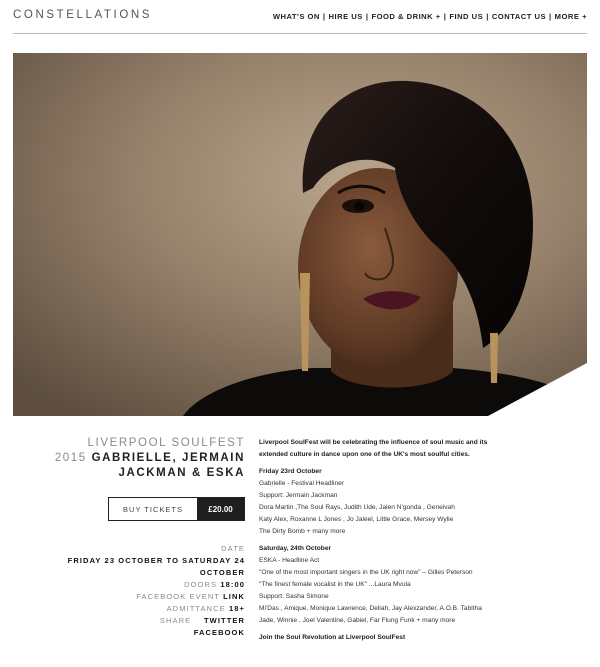  What do you see at coordinates (166, 443) in the screenshot?
I see `event-title-series: LIVERPOOL SOULFEST` at bounding box center [166, 443].